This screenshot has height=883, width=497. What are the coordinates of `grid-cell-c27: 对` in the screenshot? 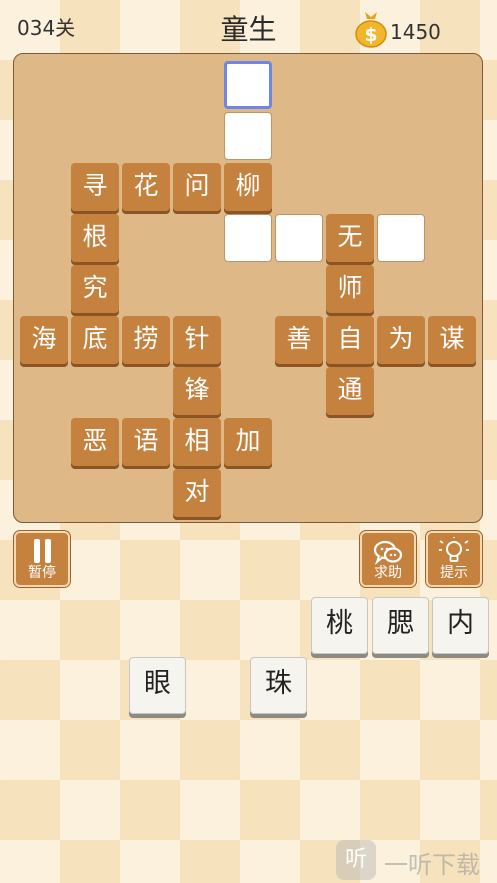 It's located at (197, 493).